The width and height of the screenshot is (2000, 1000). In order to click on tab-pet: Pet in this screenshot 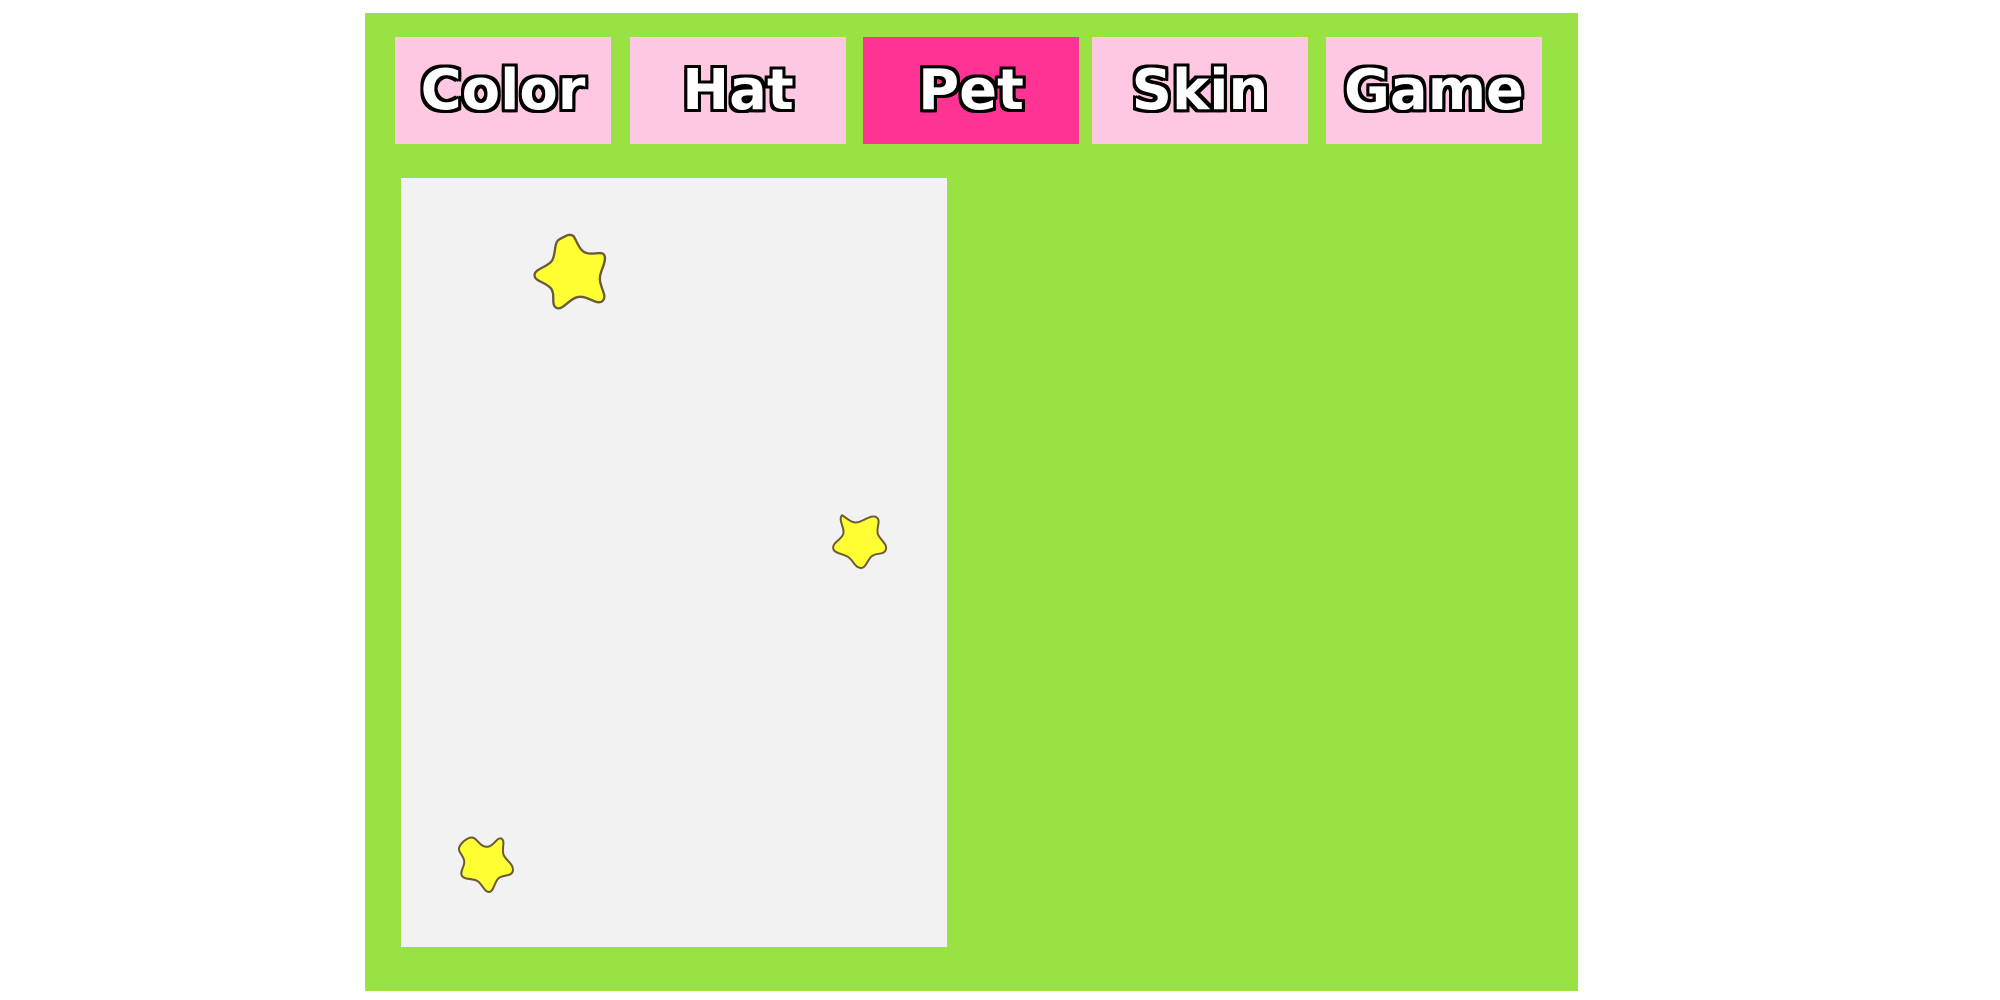, I will do `click(971, 90)`.